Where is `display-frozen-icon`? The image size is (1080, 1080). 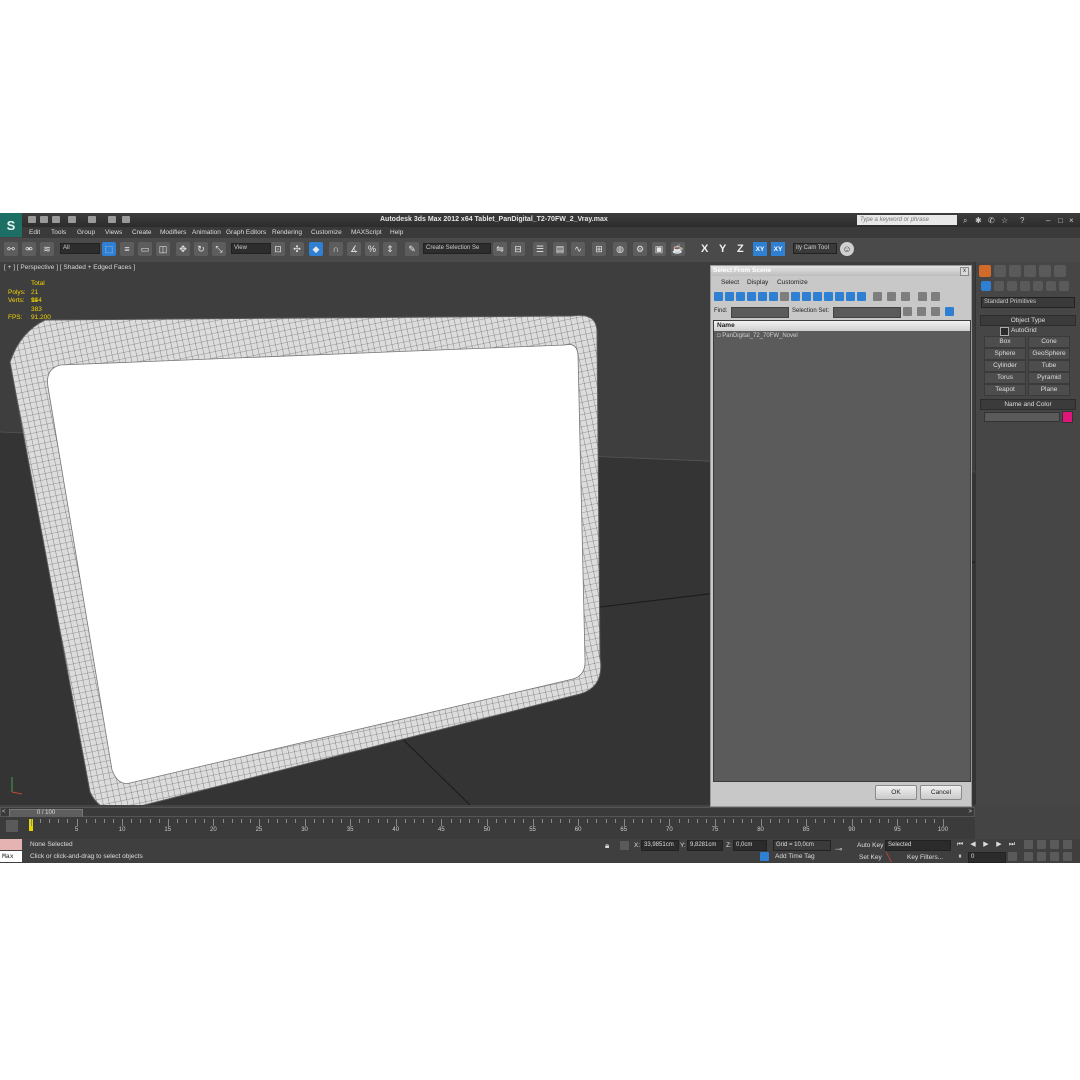
display-frozen-icon is located at coordinates (828, 296).